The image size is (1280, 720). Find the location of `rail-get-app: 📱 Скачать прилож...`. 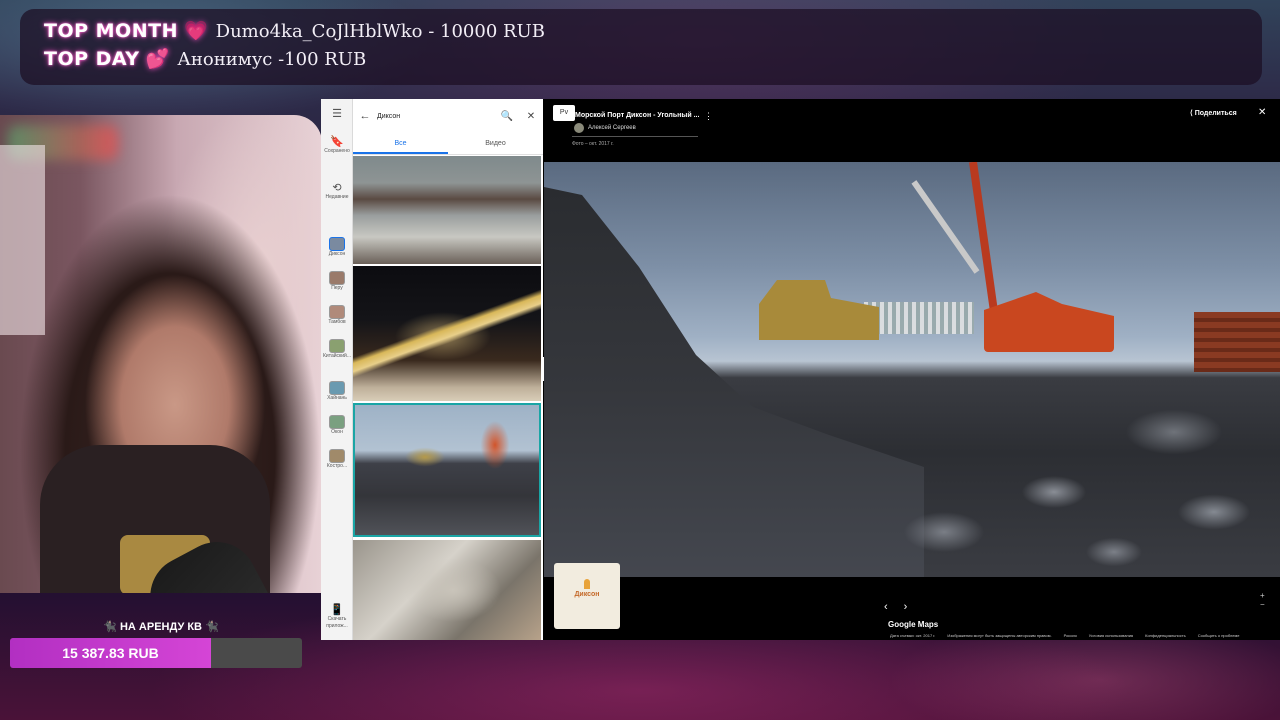

rail-get-app: 📱 Скачать прилож... is located at coordinates (337, 616).